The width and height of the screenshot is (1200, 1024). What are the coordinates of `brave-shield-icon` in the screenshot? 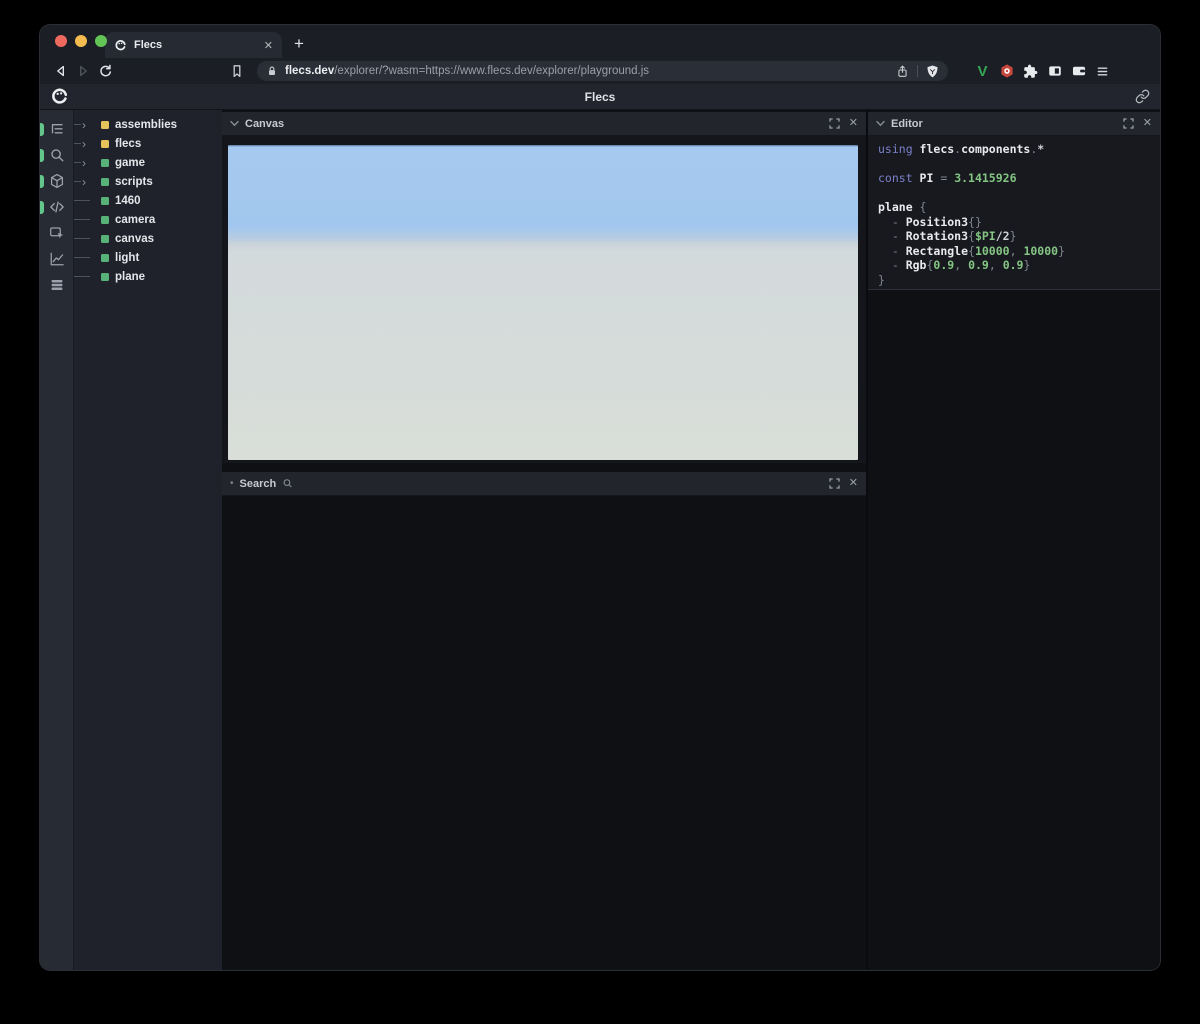 It's located at (932, 71).